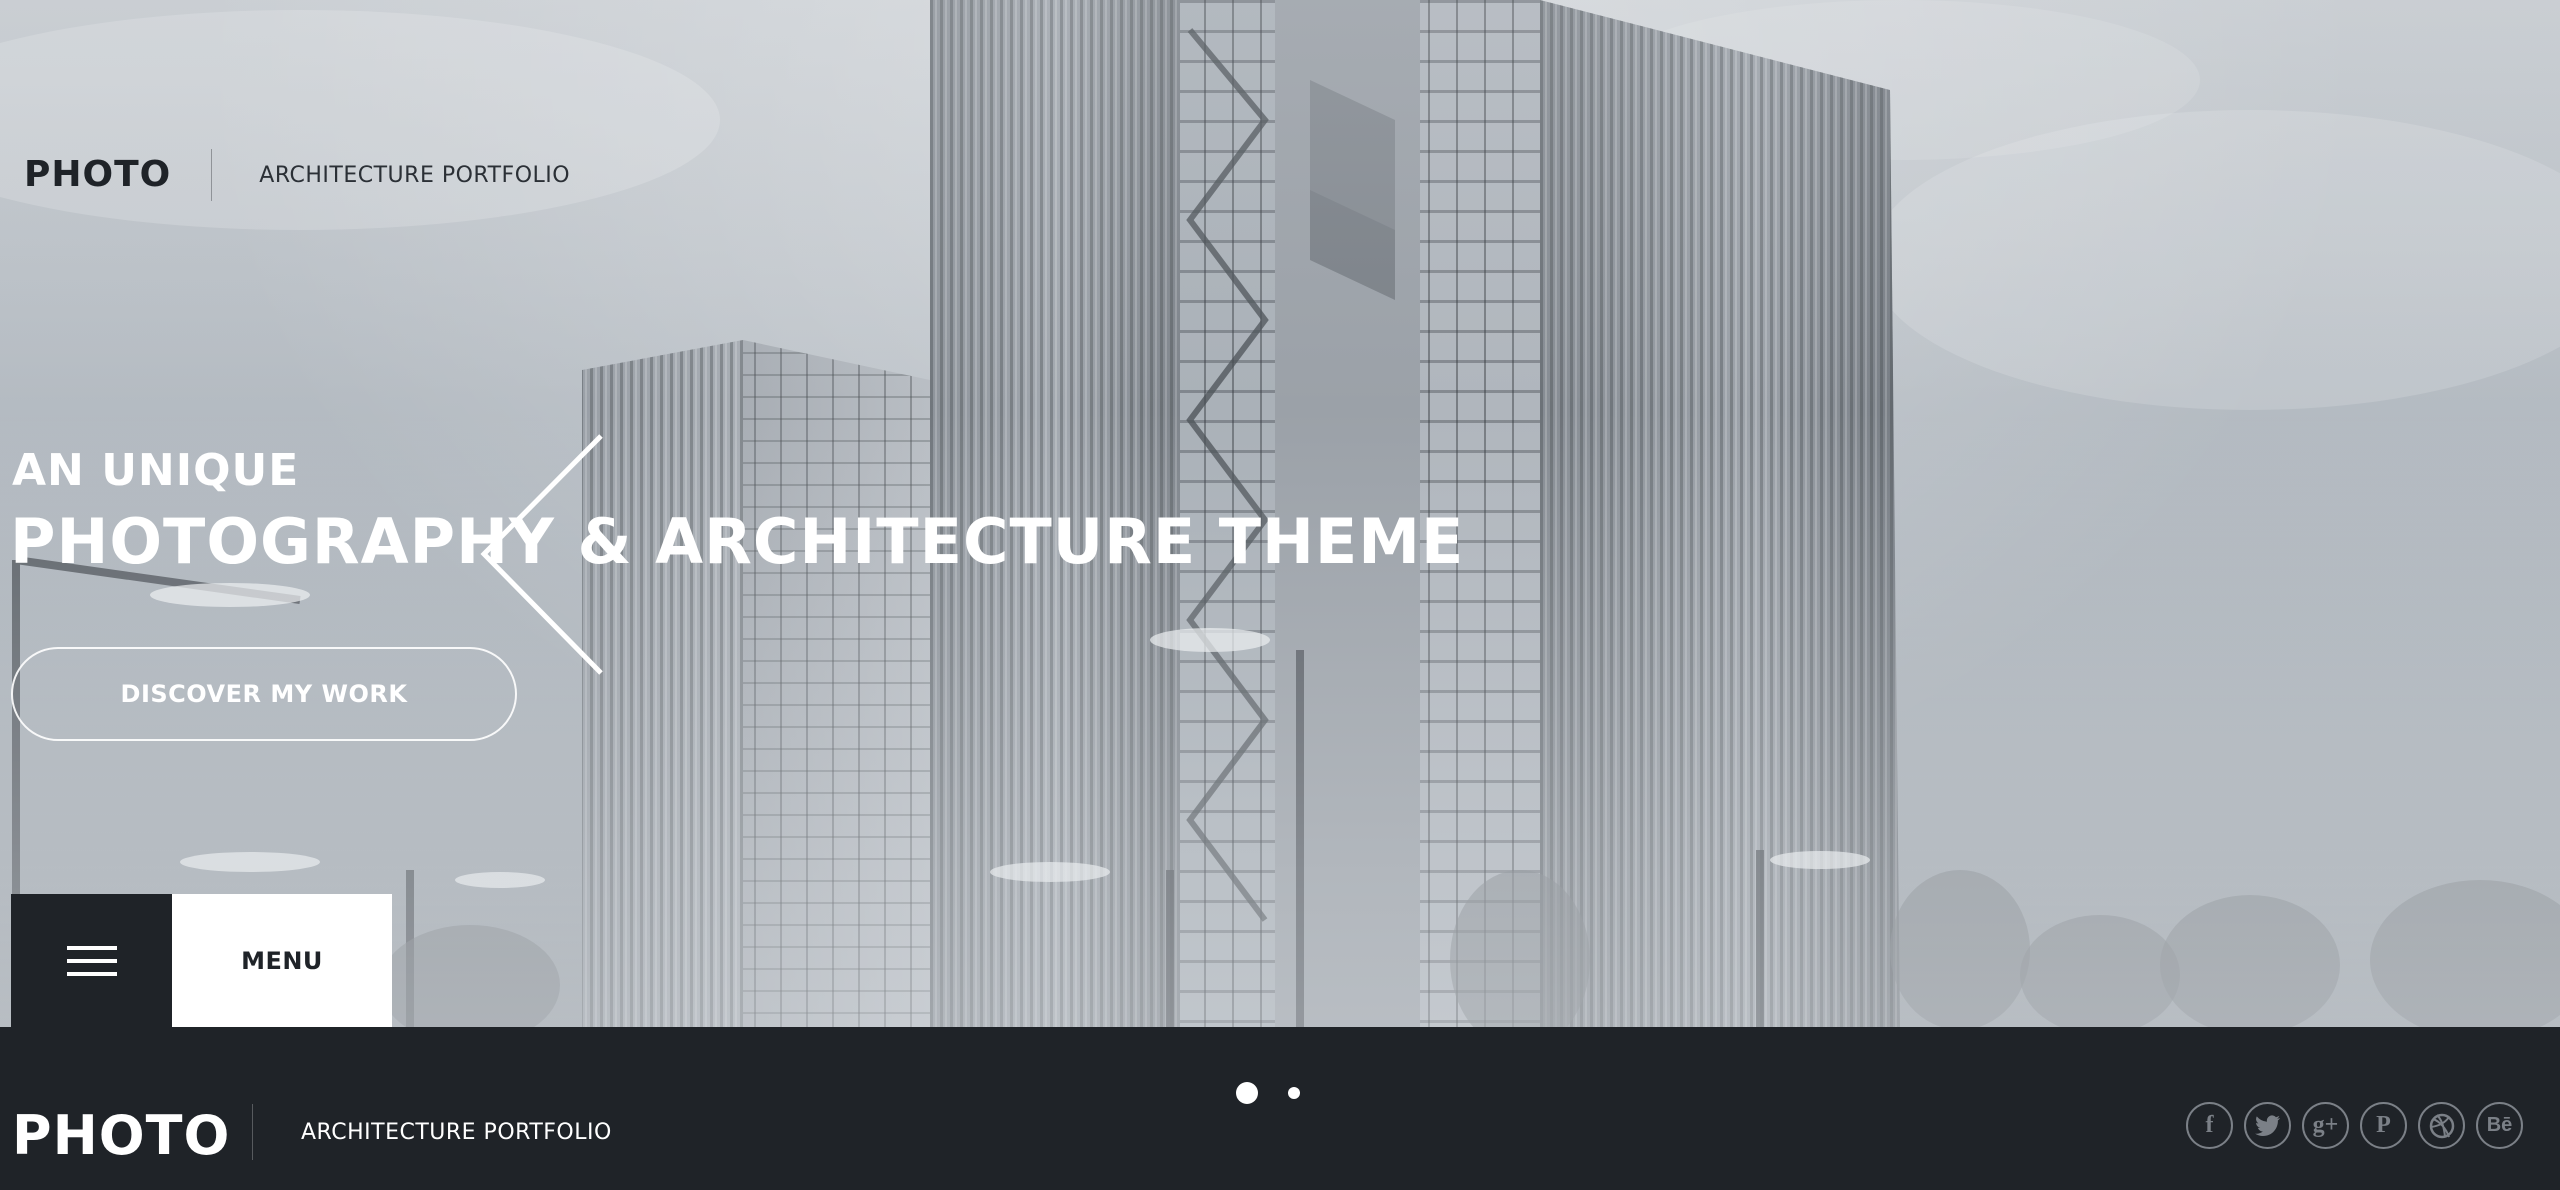  I want to click on menu-toggle-button, so click(91, 960).